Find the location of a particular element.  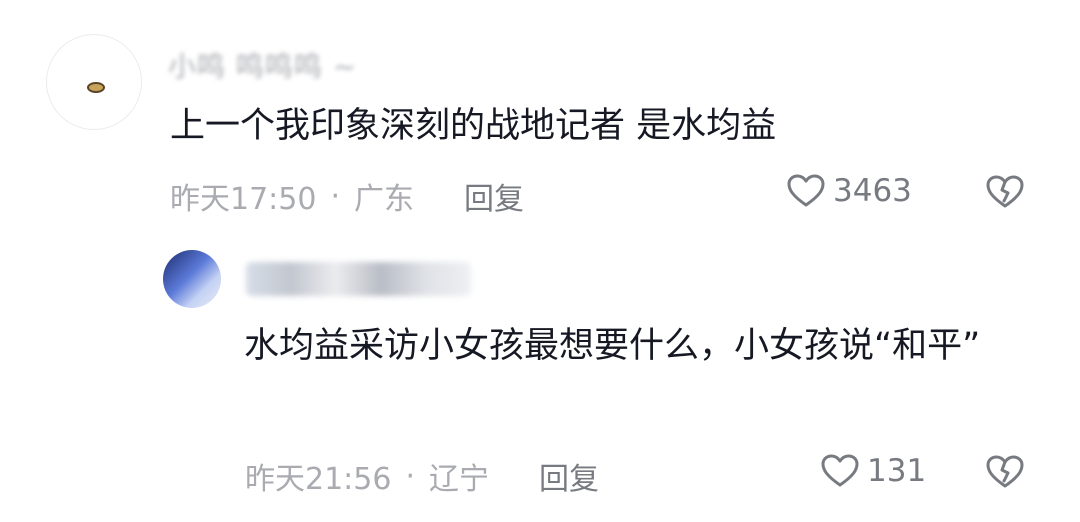

reply-time: 昨天21:56 is located at coordinates (318, 479).